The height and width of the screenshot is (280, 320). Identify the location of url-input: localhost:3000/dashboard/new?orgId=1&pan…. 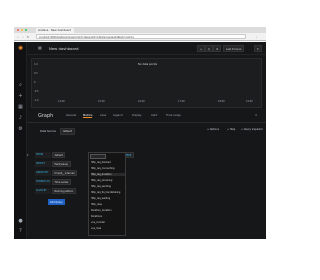
(141, 36).